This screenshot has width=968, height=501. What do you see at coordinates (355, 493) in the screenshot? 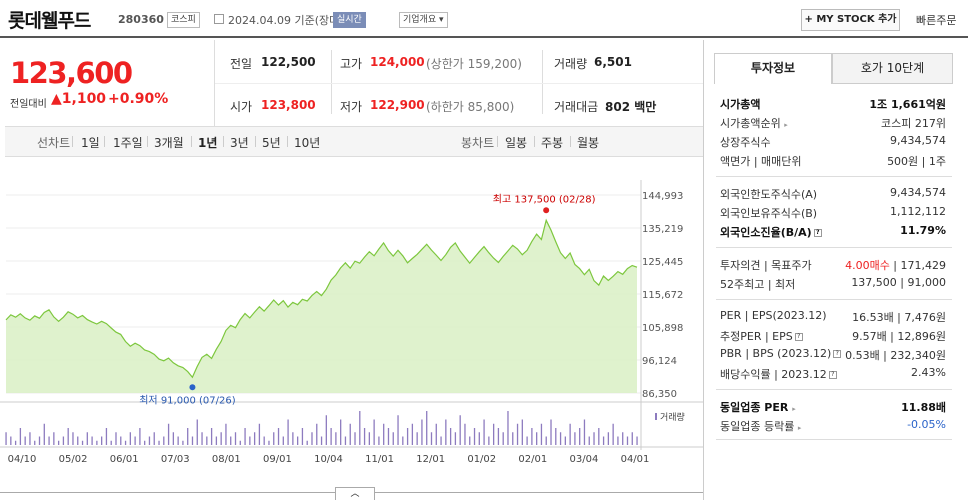
I see `collapse-chart-button: ︿` at bounding box center [355, 493].